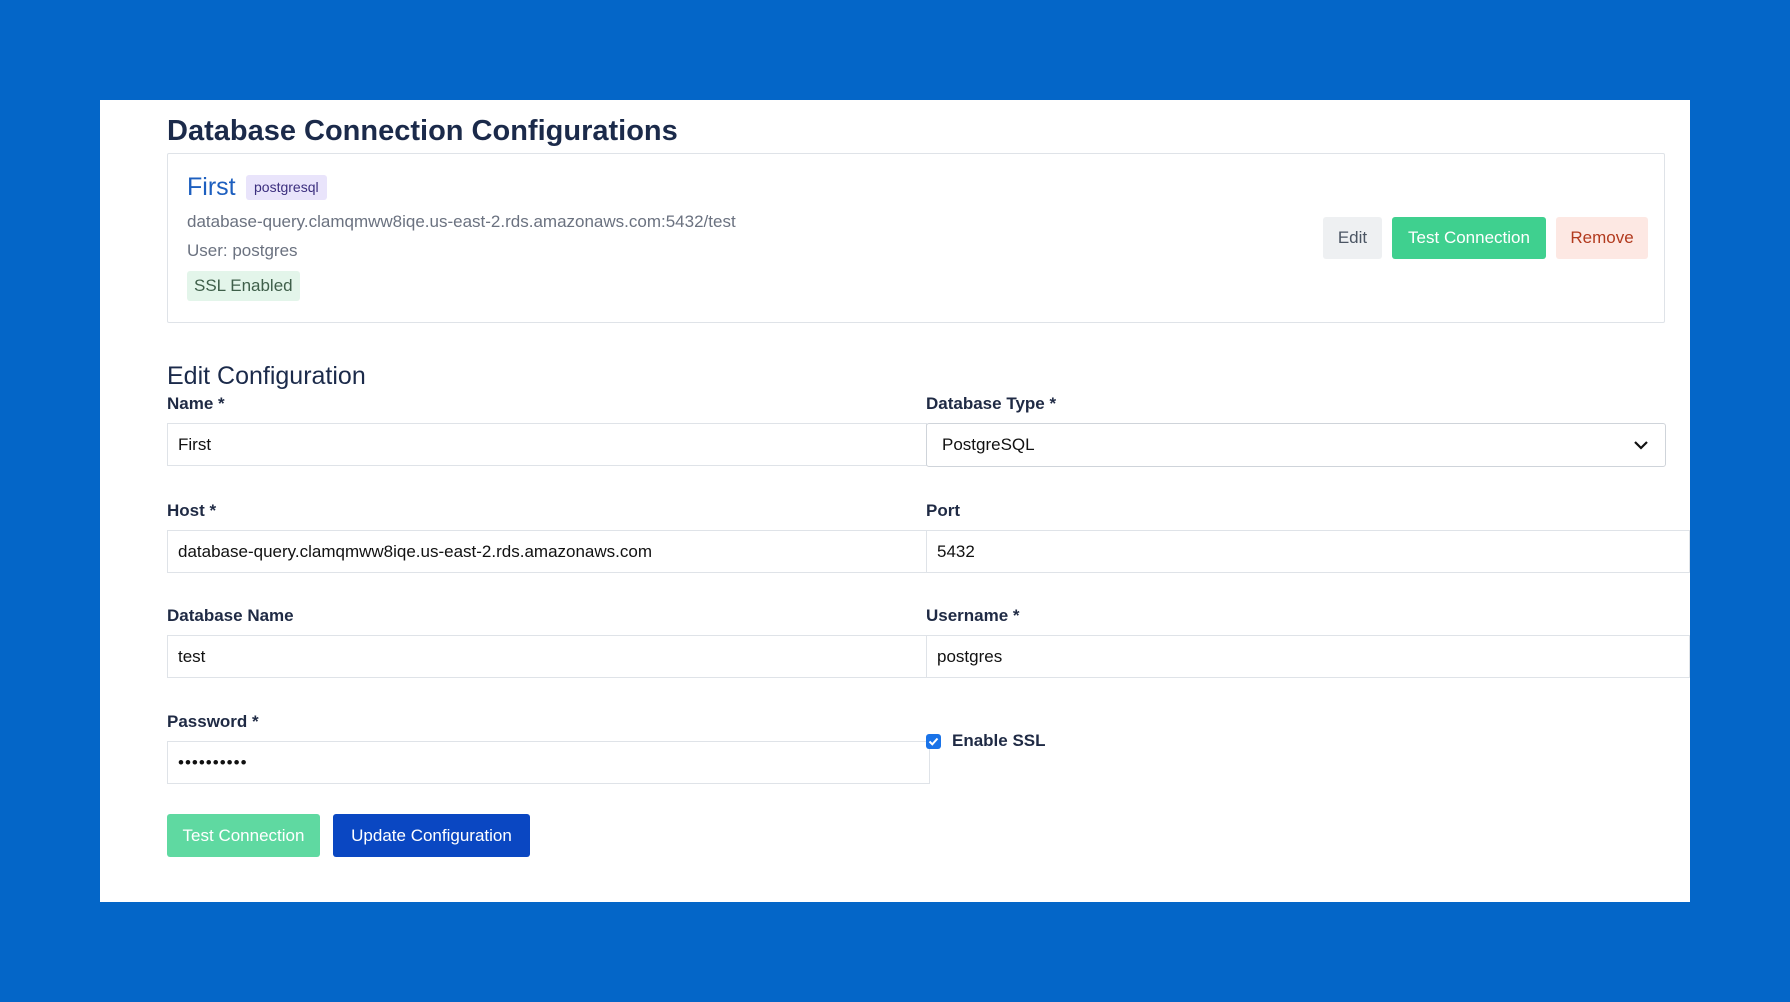 This screenshot has height=1002, width=1790. Describe the element at coordinates (991, 403) in the screenshot. I see `database-type-label: Database Type *` at that location.